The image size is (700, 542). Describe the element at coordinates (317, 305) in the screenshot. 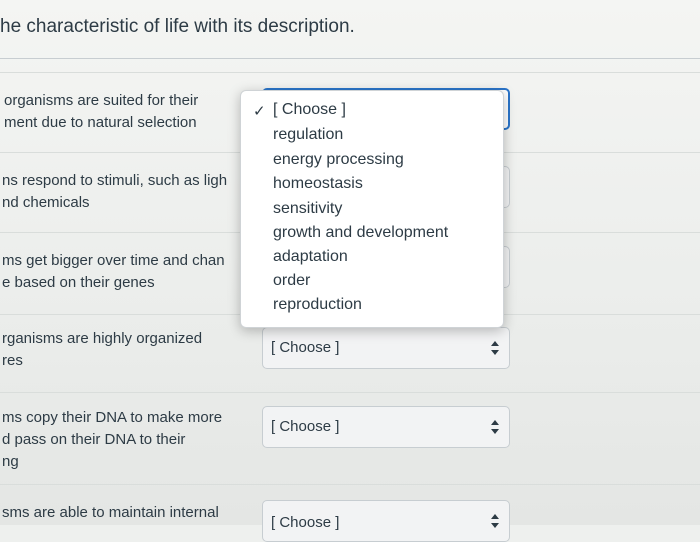

I see `dropdown-option-reproduction: reproduction` at that location.